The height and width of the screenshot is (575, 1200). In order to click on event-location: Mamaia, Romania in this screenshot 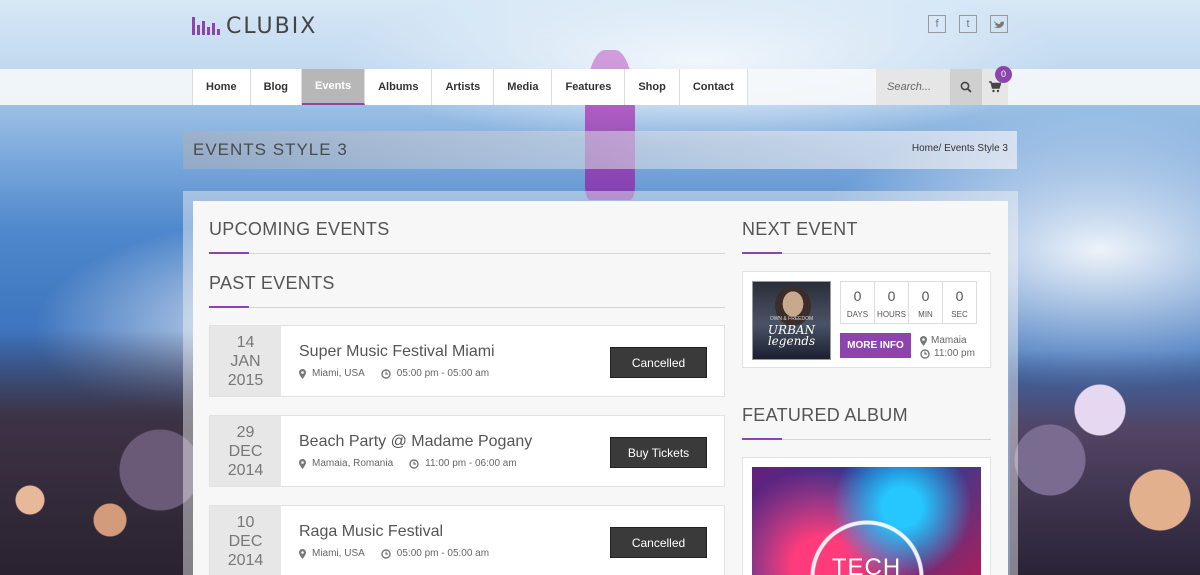, I will do `click(353, 463)`.